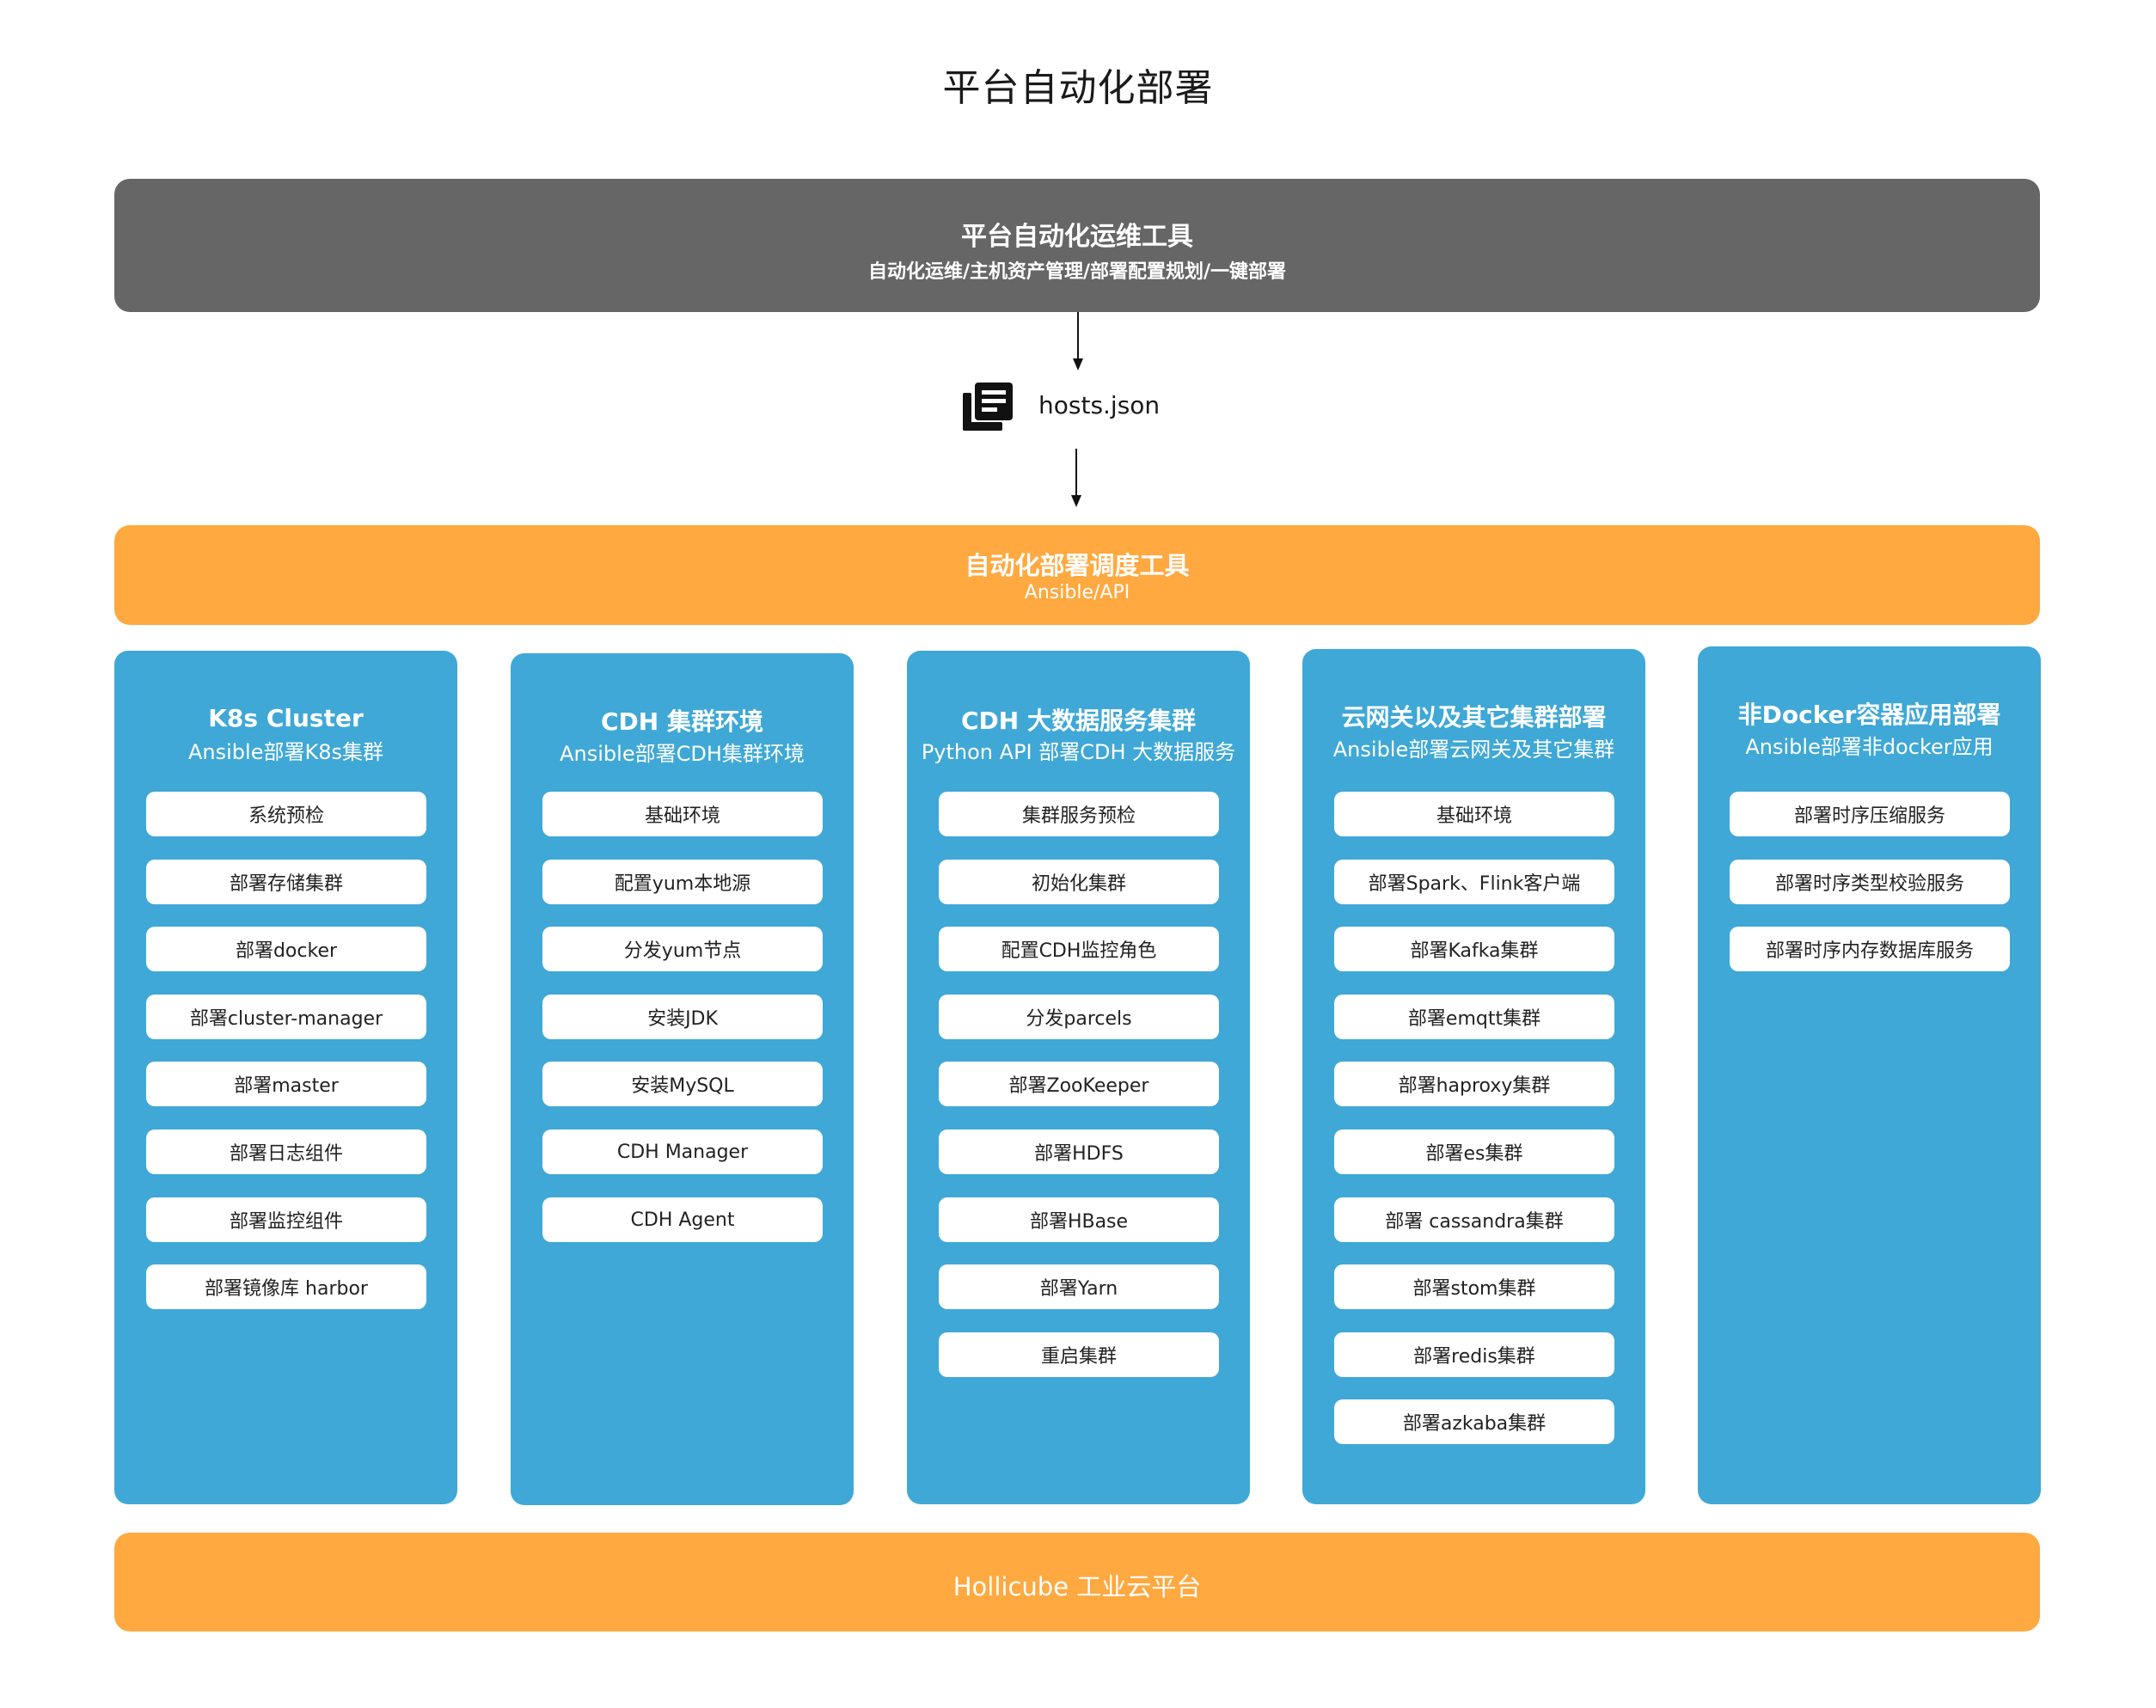 This screenshot has height=1708, width=2156. Describe the element at coordinates (1474, 1421) in the screenshot. I see `deploy-step-item: 部署azkaba集群` at that location.